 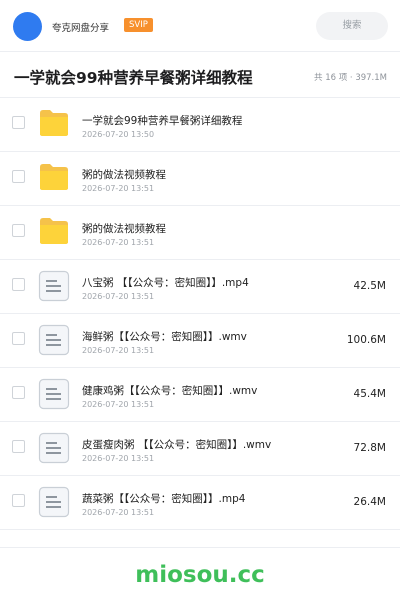 What do you see at coordinates (200, 575) in the screenshot?
I see `watermark: miosou.cc` at bounding box center [200, 575].